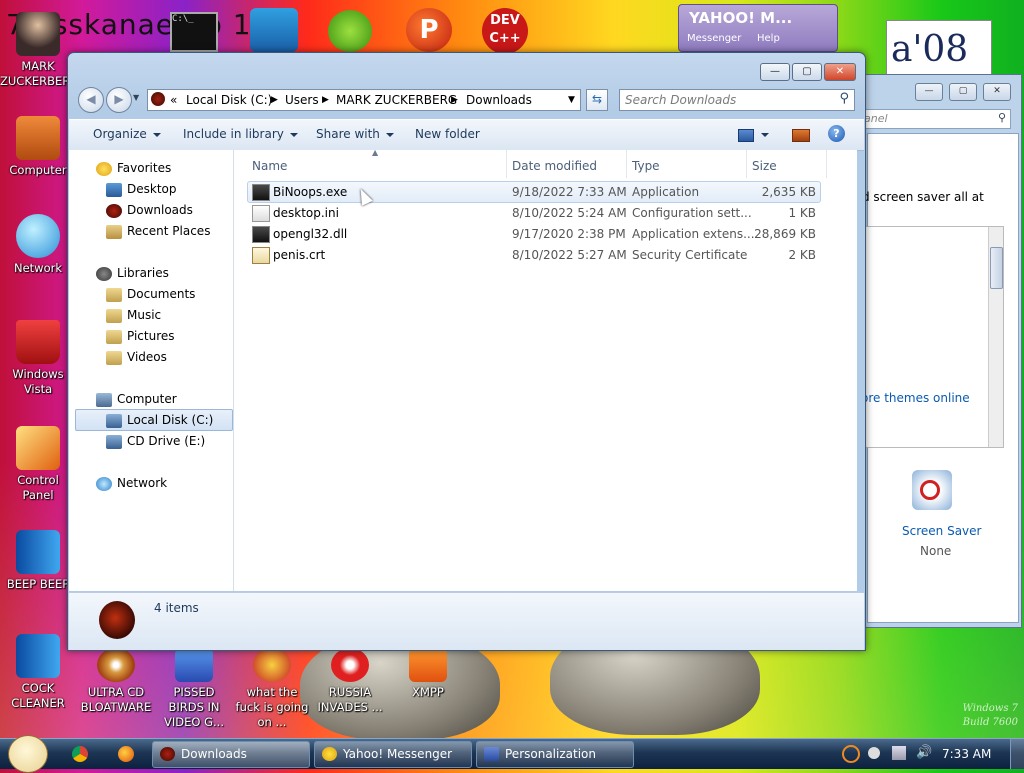 Image resolution: width=1024 pixels, height=773 pixels. I want to click on column-header-size: Size, so click(764, 166).